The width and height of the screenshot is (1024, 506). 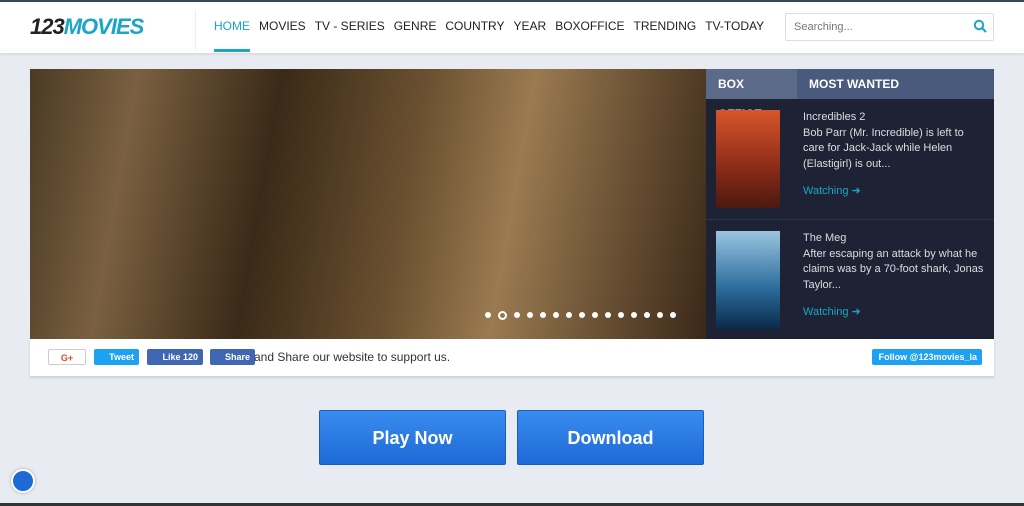 I want to click on poster-the-meg, so click(x=748, y=280).